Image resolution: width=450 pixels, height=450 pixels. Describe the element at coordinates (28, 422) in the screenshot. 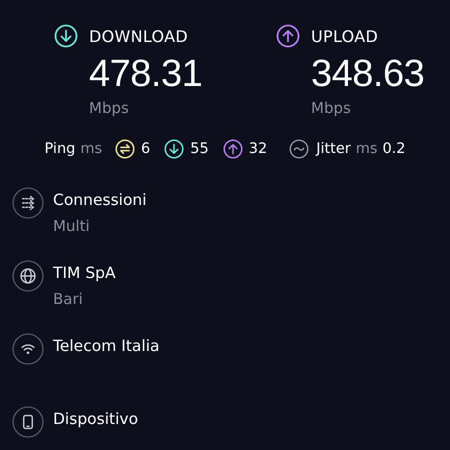

I see `phone-icon` at that location.